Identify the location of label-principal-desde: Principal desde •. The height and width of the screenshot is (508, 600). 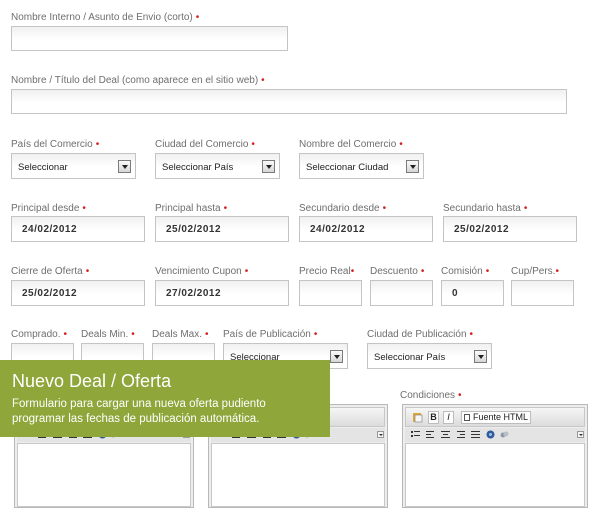
(48, 208).